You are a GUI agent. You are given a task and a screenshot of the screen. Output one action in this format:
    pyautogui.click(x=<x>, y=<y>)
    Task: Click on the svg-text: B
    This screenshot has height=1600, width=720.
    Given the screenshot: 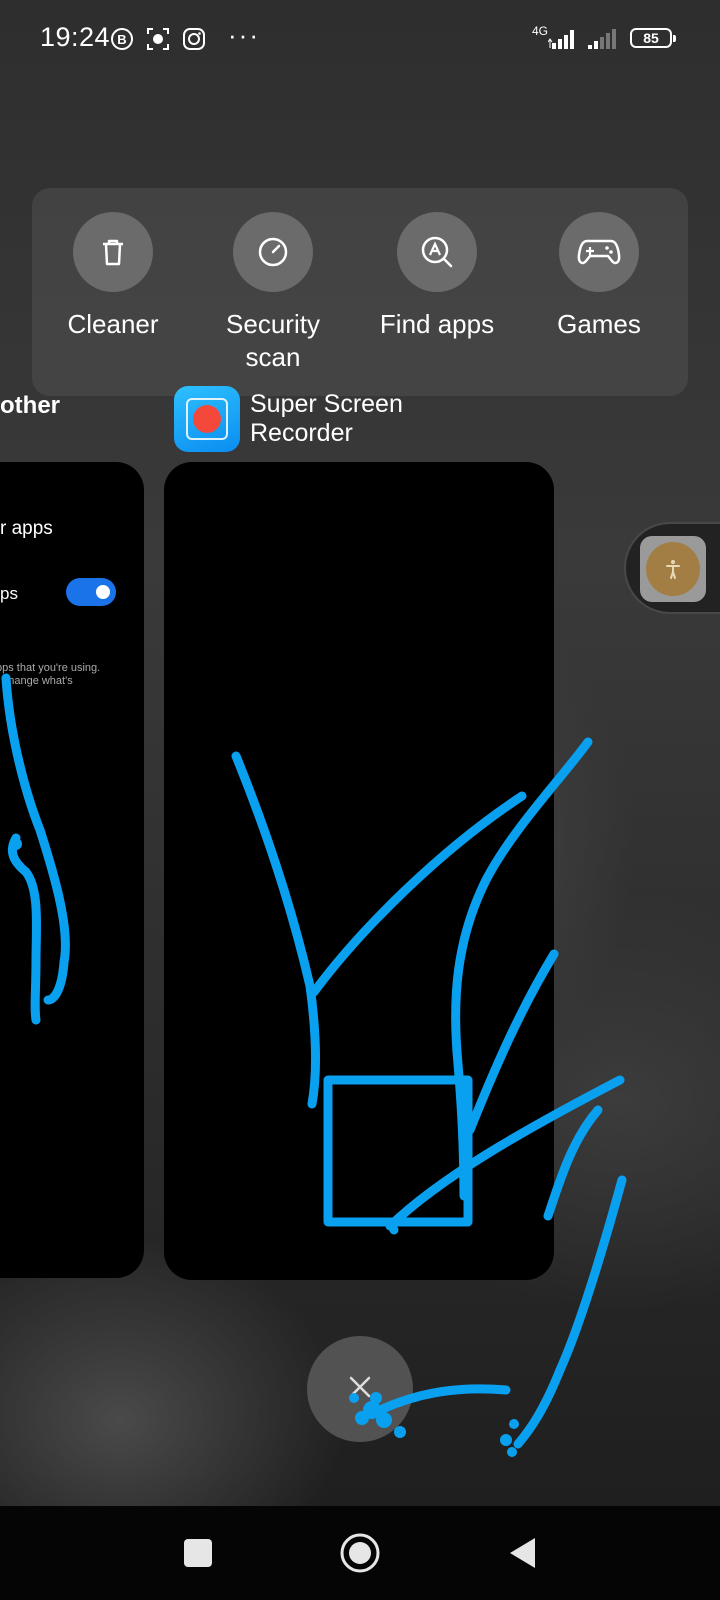 What is the action you would take?
    pyautogui.click(x=121, y=39)
    